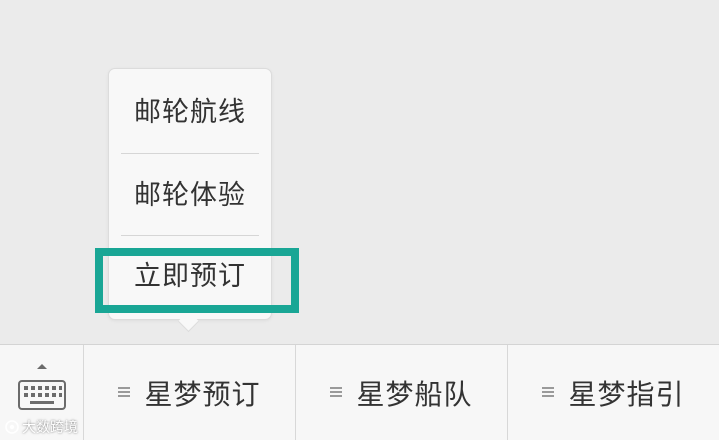  Describe the element at coordinates (42, 395) in the screenshot. I see `keyboard-icon` at that location.